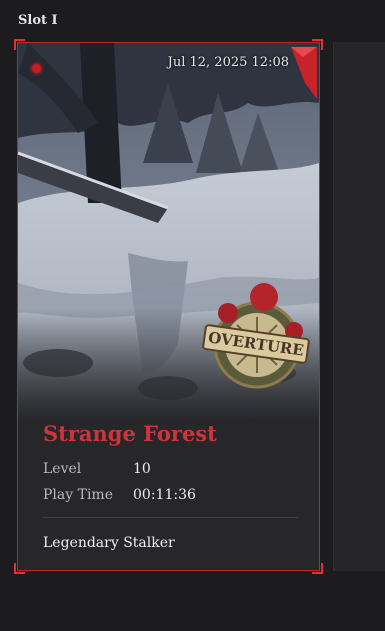 The image size is (385, 631). I want to click on divider, so click(170, 517).